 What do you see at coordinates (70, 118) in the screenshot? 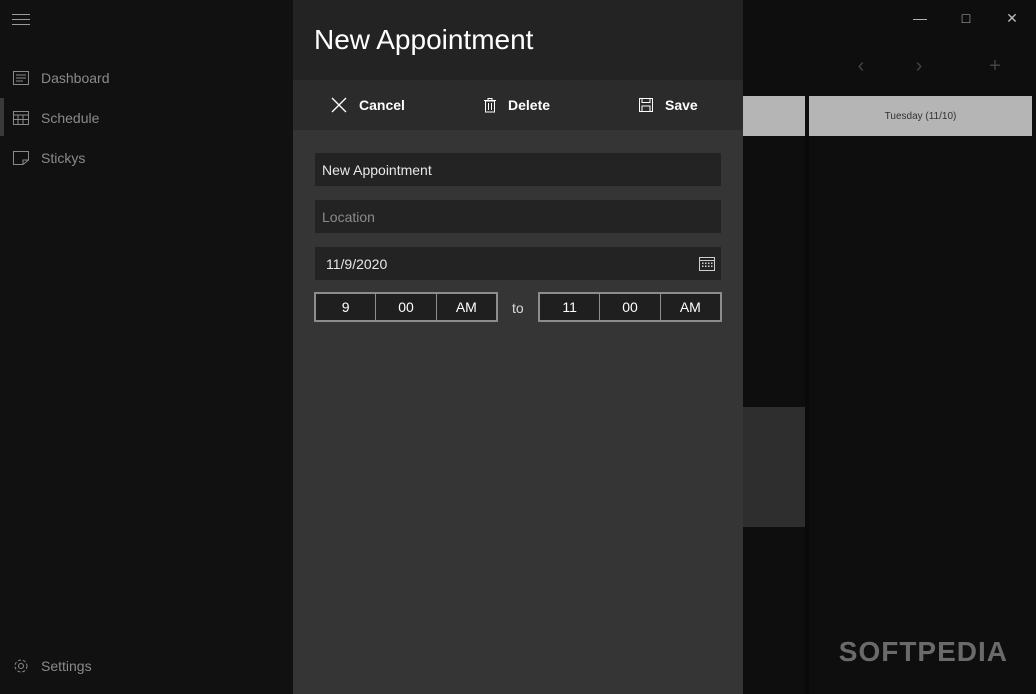
I see `nav-item-label: Schedule` at bounding box center [70, 118].